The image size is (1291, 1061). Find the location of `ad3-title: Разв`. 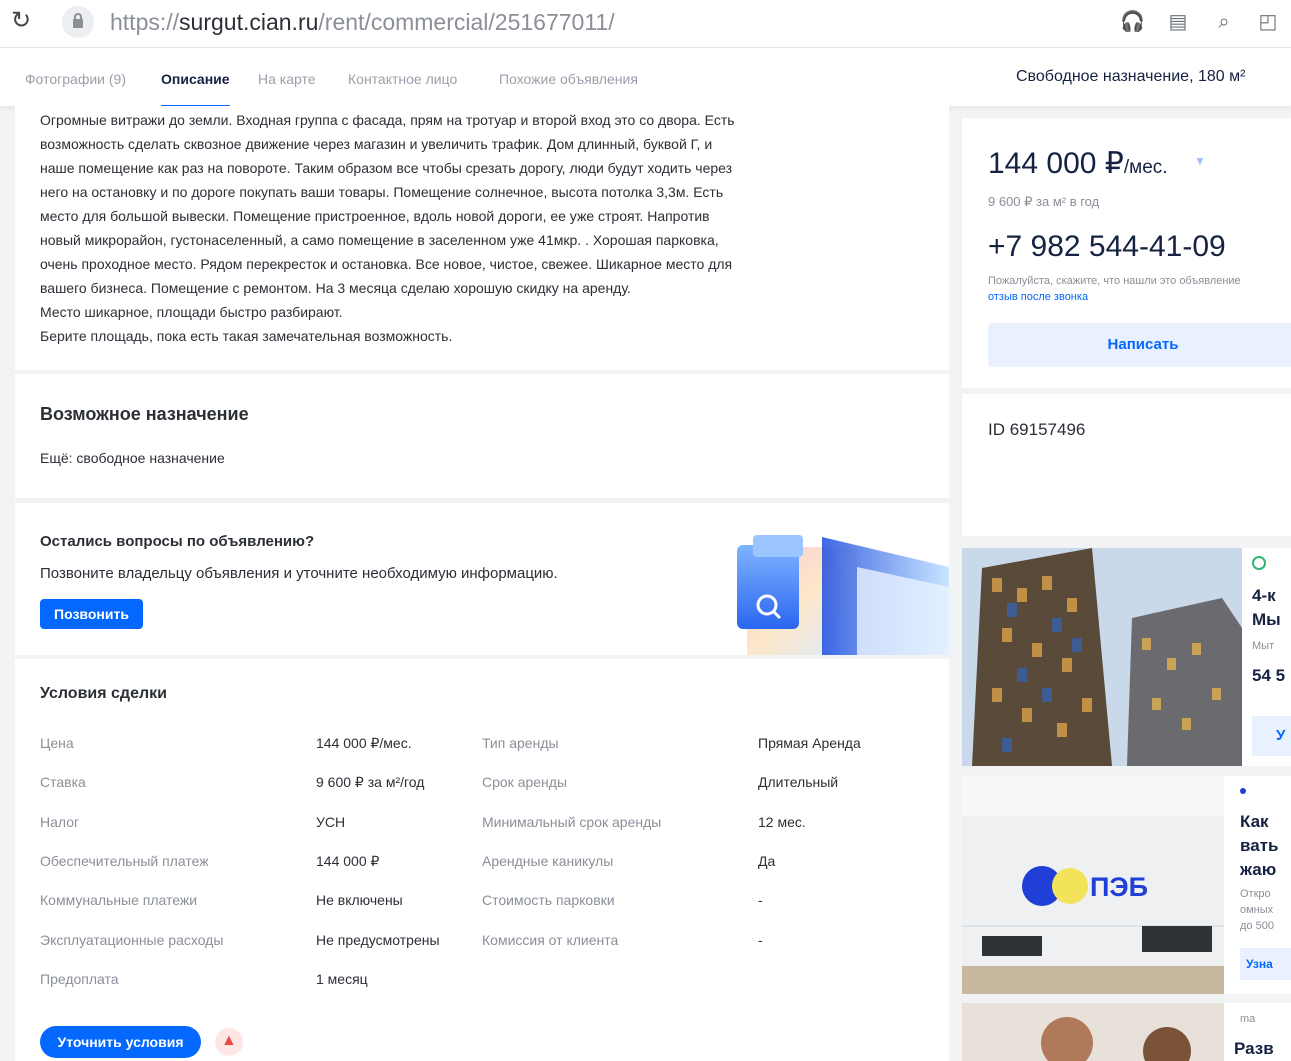

ad3-title: Разв is located at coordinates (1254, 1048).